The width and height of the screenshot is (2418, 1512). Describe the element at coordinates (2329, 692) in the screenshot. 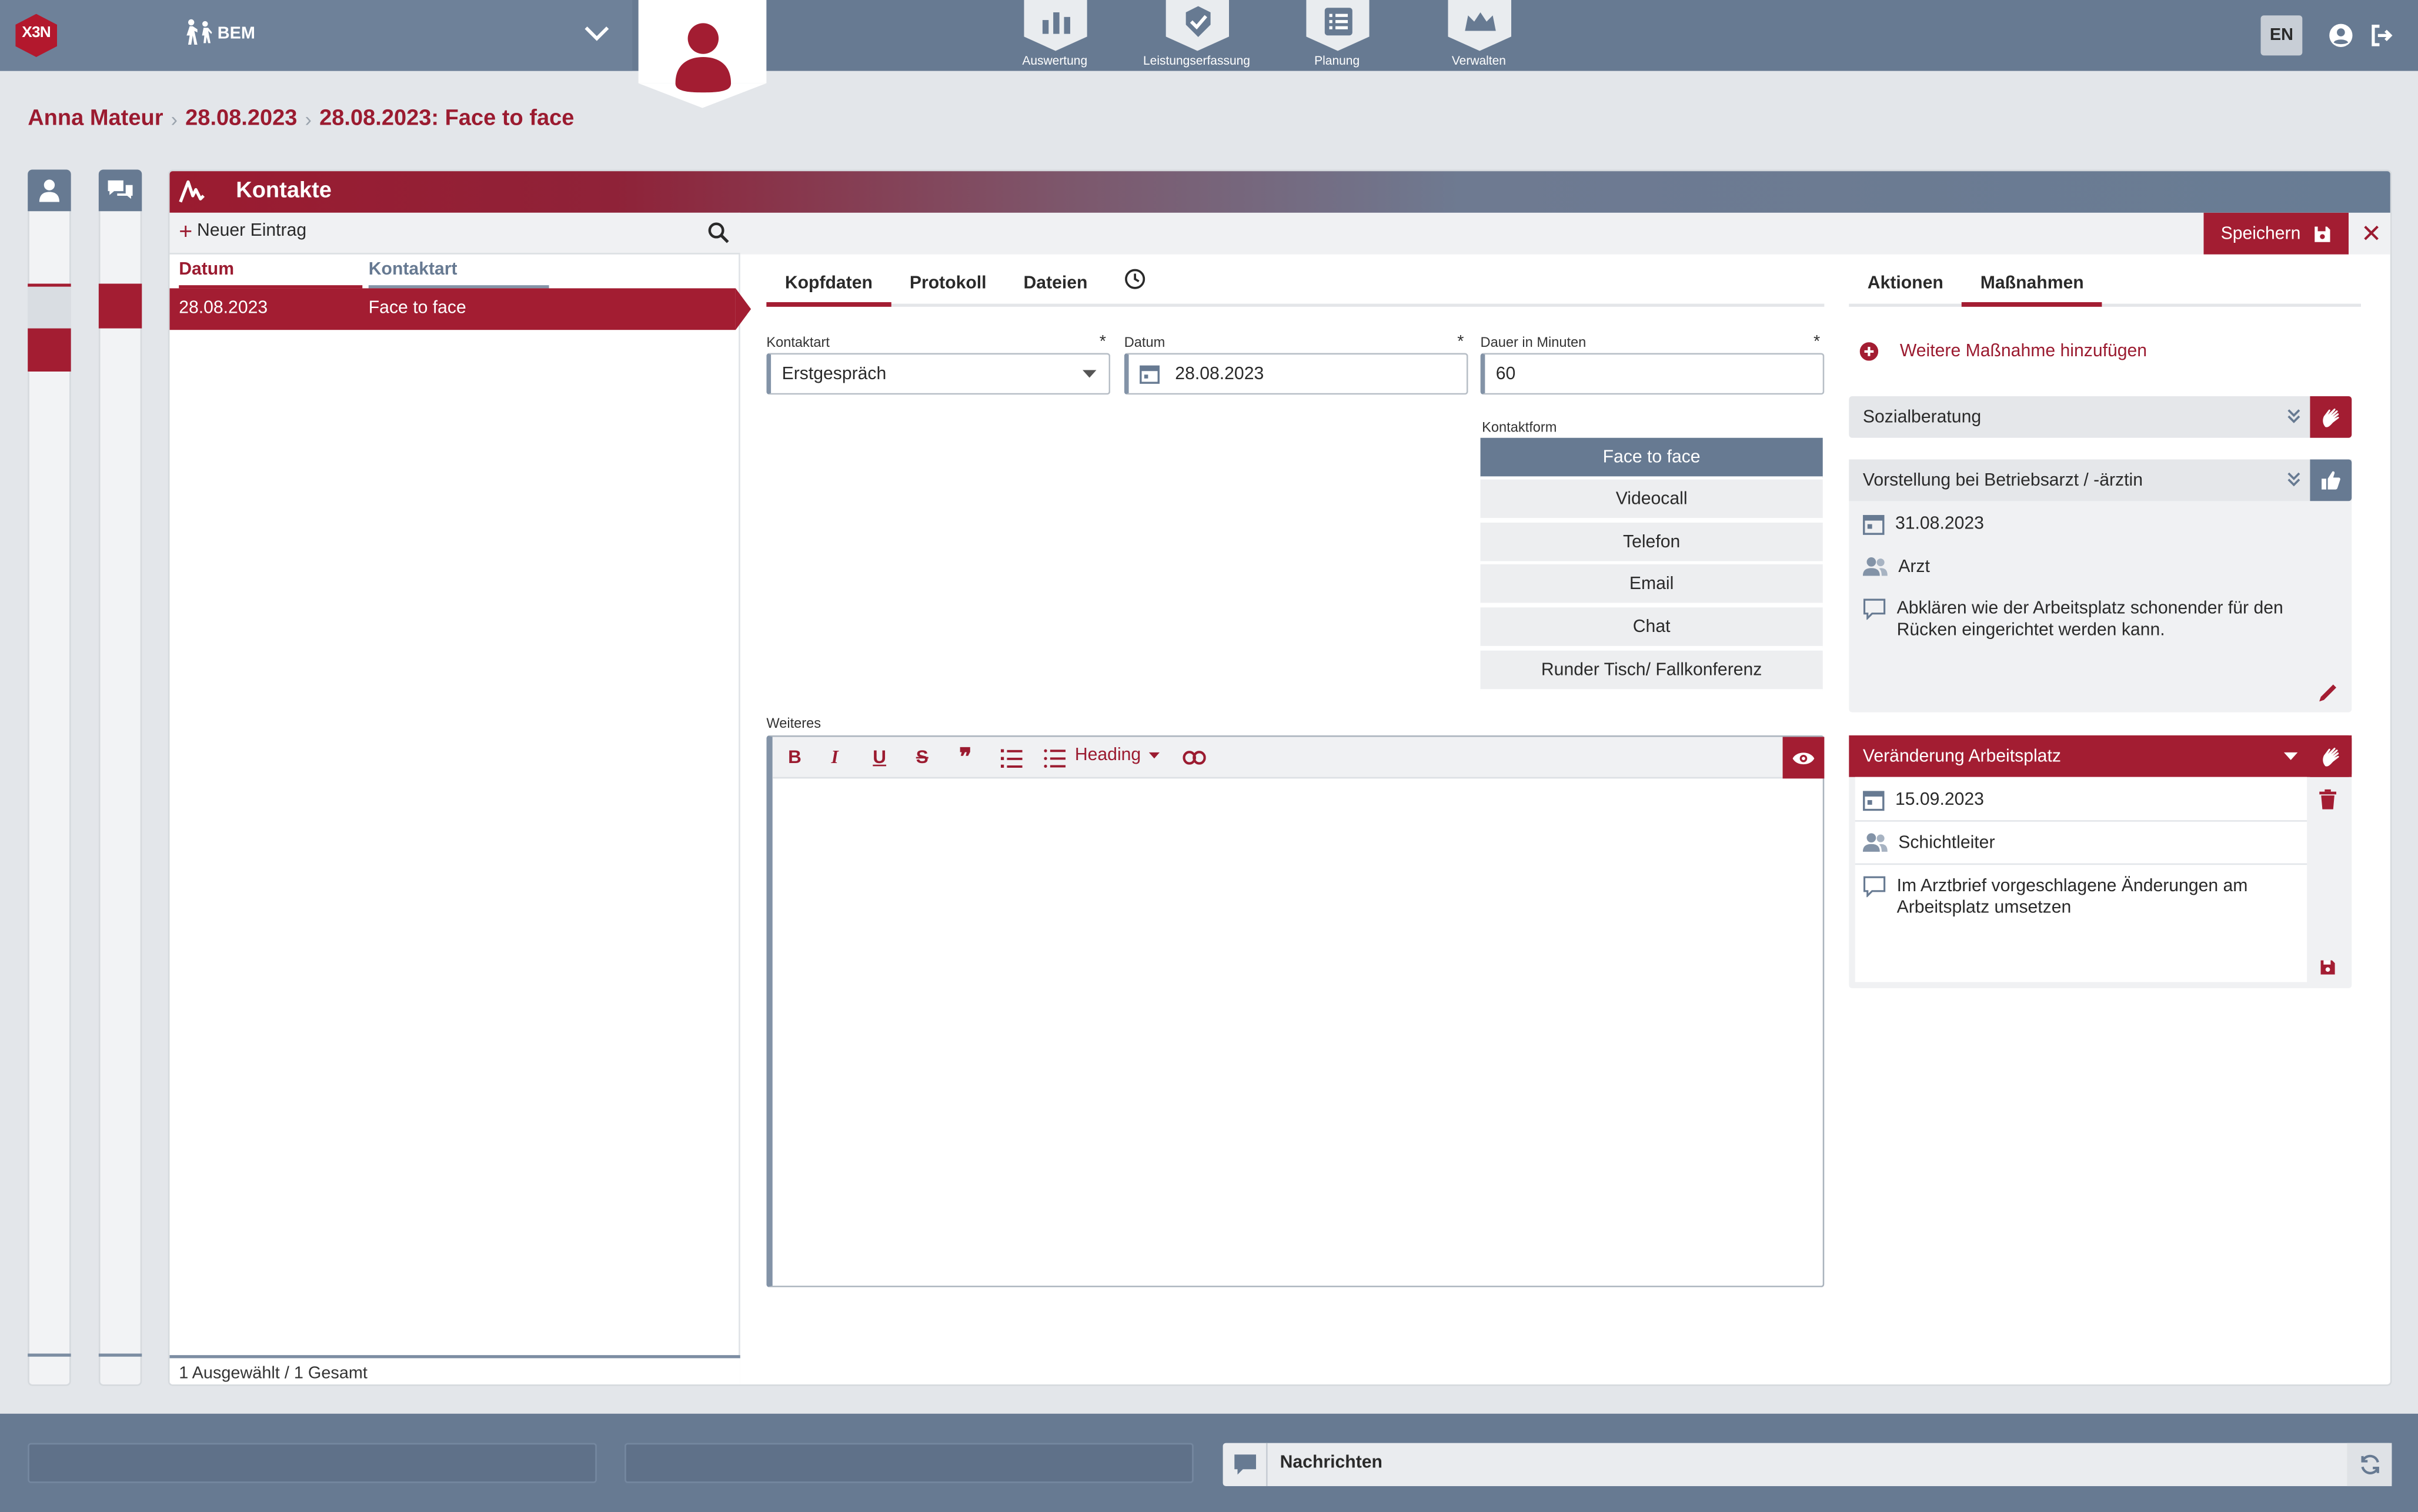

I see `pencil-icon` at that location.